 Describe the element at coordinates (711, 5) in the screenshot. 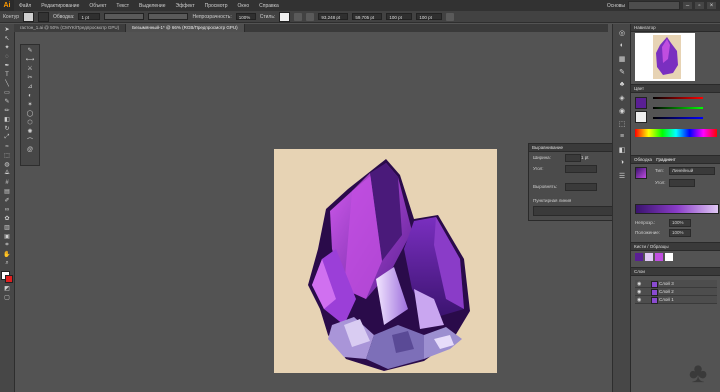

I see `close-button: ×` at that location.